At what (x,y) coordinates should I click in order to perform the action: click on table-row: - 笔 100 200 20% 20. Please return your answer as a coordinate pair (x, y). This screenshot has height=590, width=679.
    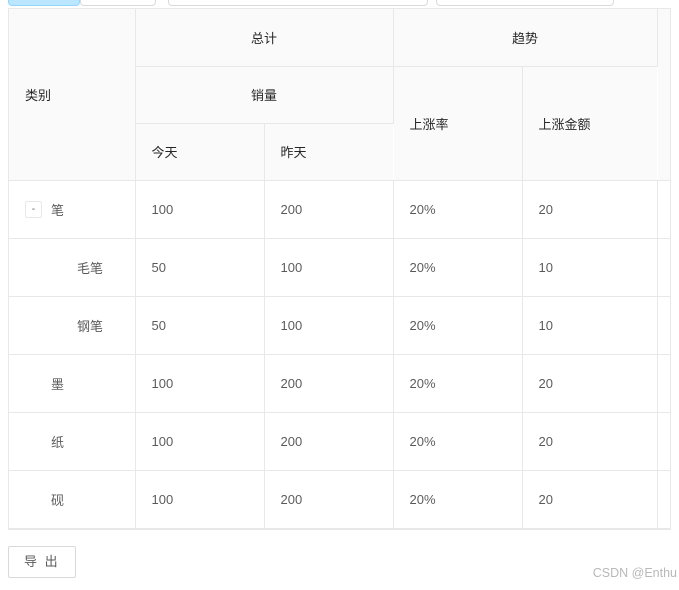
    Looking at the image, I should click on (340, 209).